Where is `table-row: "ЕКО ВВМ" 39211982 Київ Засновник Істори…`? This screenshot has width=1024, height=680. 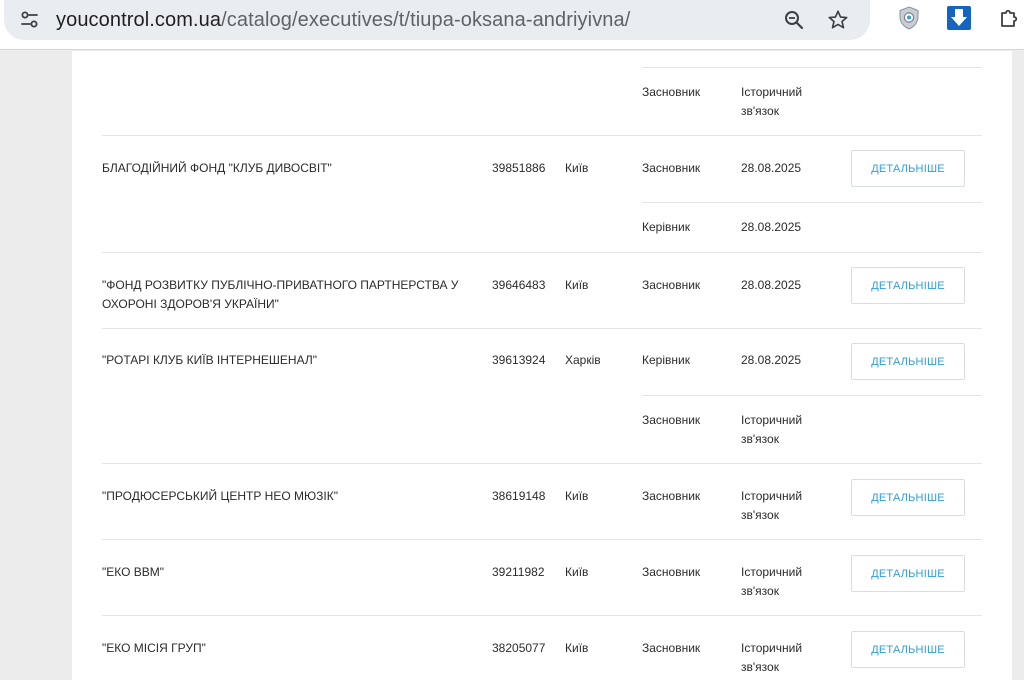 table-row: "ЕКО ВВМ" 39211982 Київ Засновник Істори… is located at coordinates (542, 578).